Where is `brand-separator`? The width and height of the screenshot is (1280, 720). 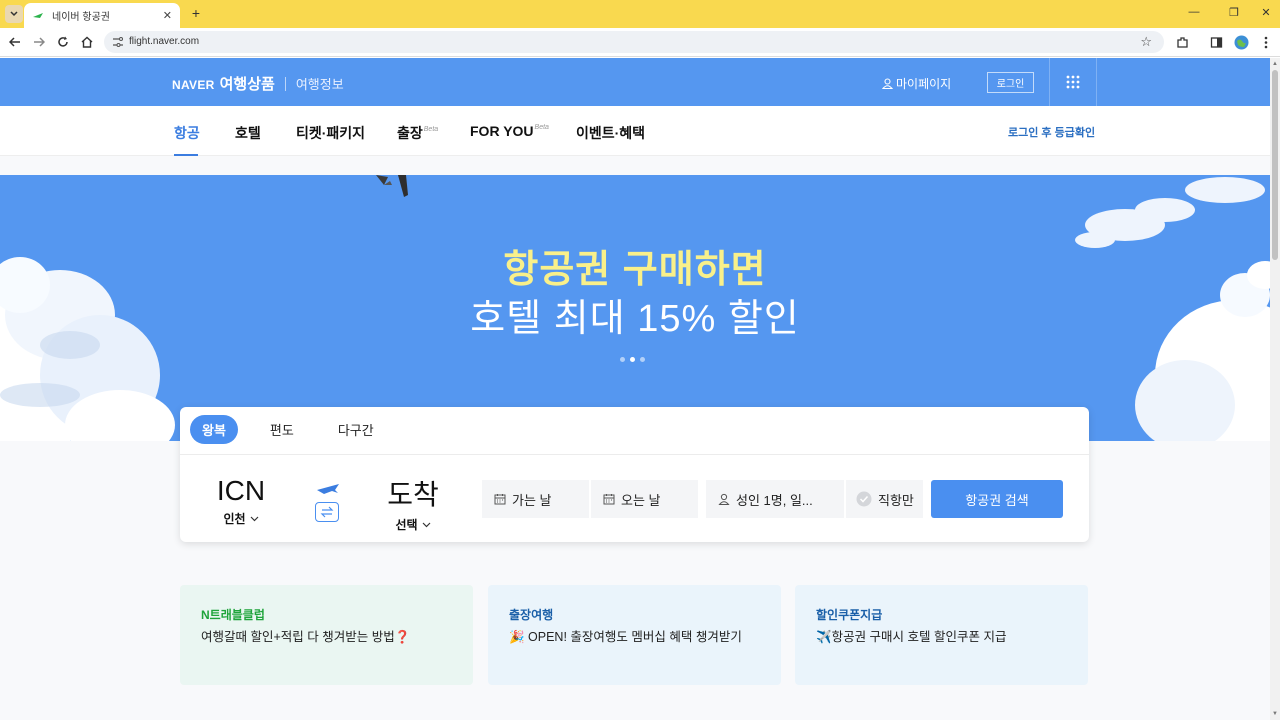 brand-separator is located at coordinates (285, 83).